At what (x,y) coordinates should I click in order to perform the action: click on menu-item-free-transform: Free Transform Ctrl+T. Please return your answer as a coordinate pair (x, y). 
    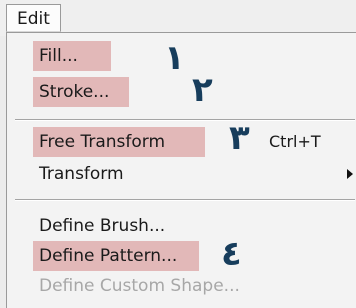
    Looking at the image, I should click on (181, 142).